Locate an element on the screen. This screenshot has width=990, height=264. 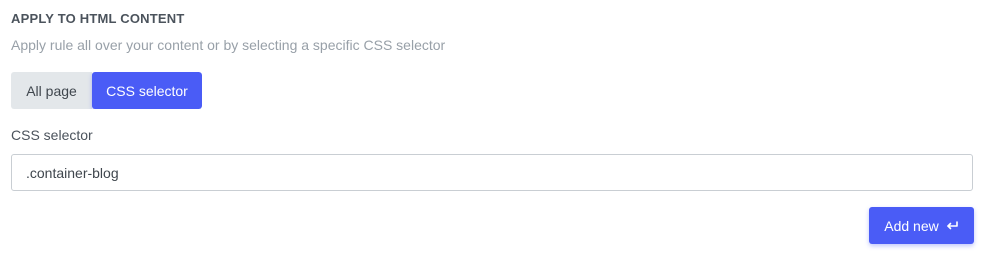
css-selector-option: CSS selector is located at coordinates (147, 90).